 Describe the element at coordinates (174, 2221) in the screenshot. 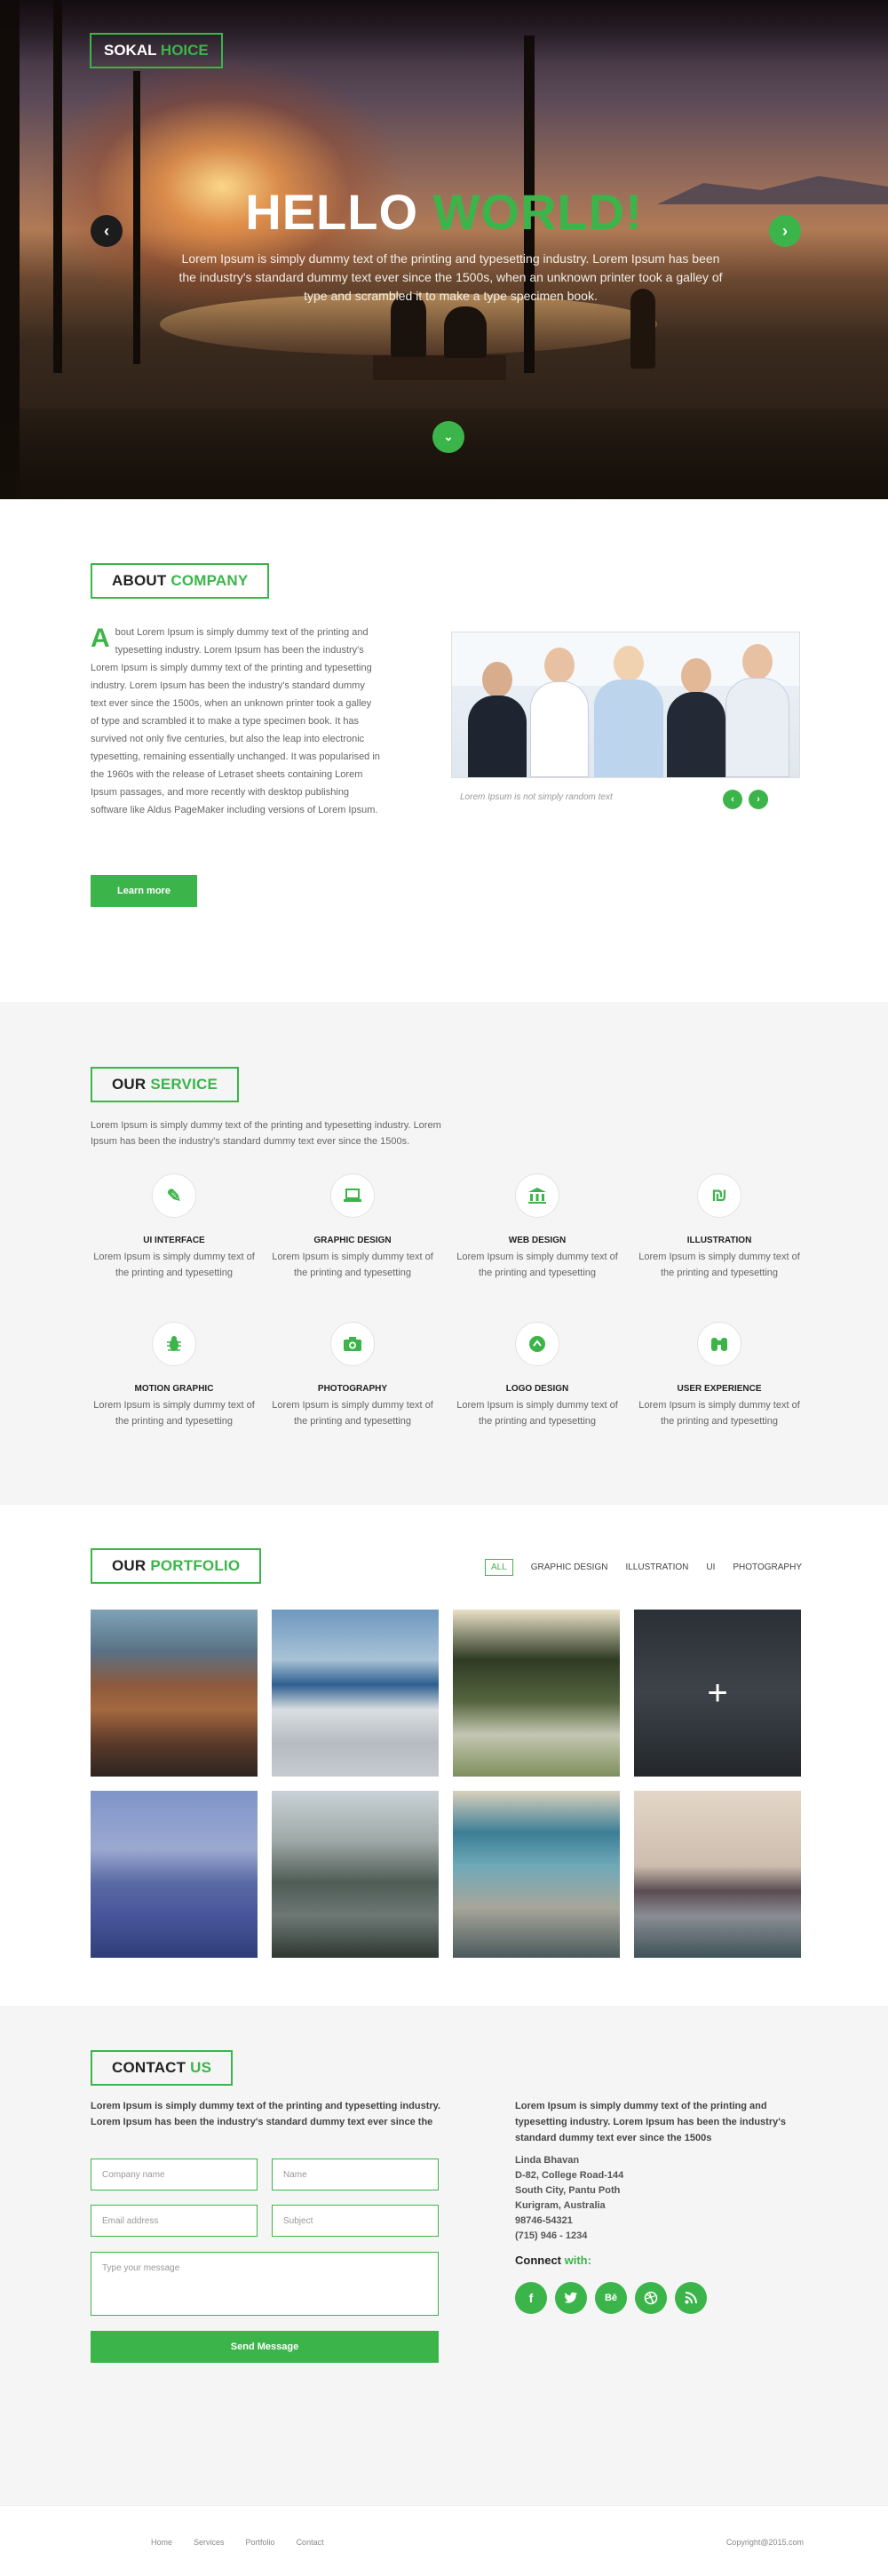

I see `email-field: Email address` at that location.